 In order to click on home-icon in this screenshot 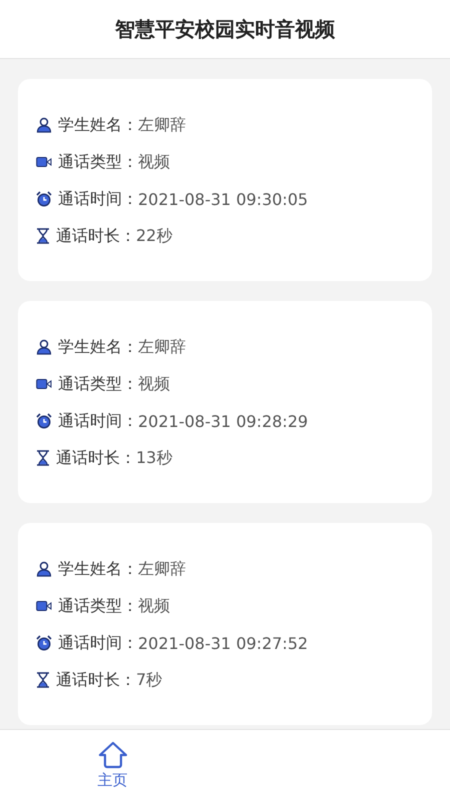, I will do `click(112, 754)`.